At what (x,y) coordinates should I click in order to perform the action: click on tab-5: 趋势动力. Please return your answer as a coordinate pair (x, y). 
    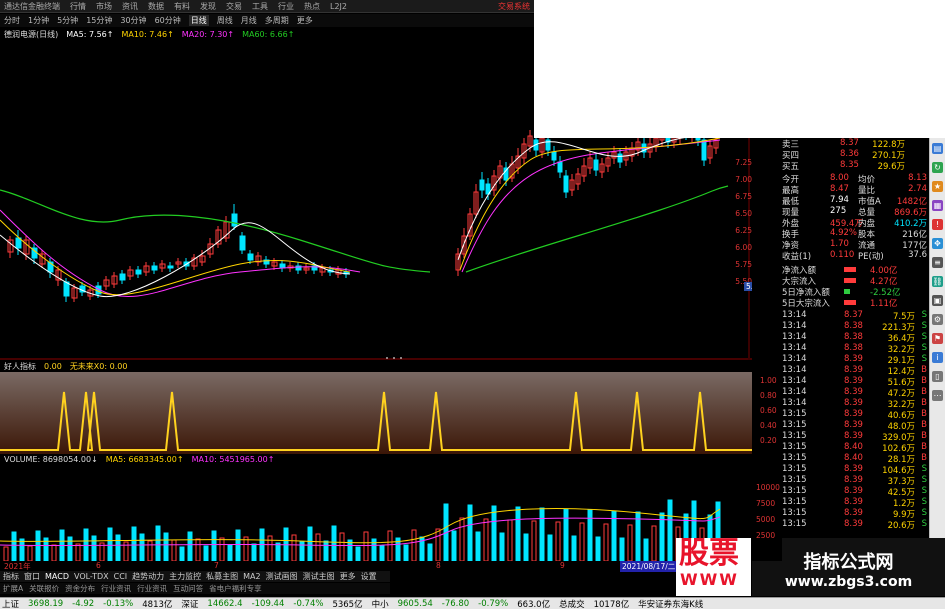
    Looking at the image, I should click on (148, 576).